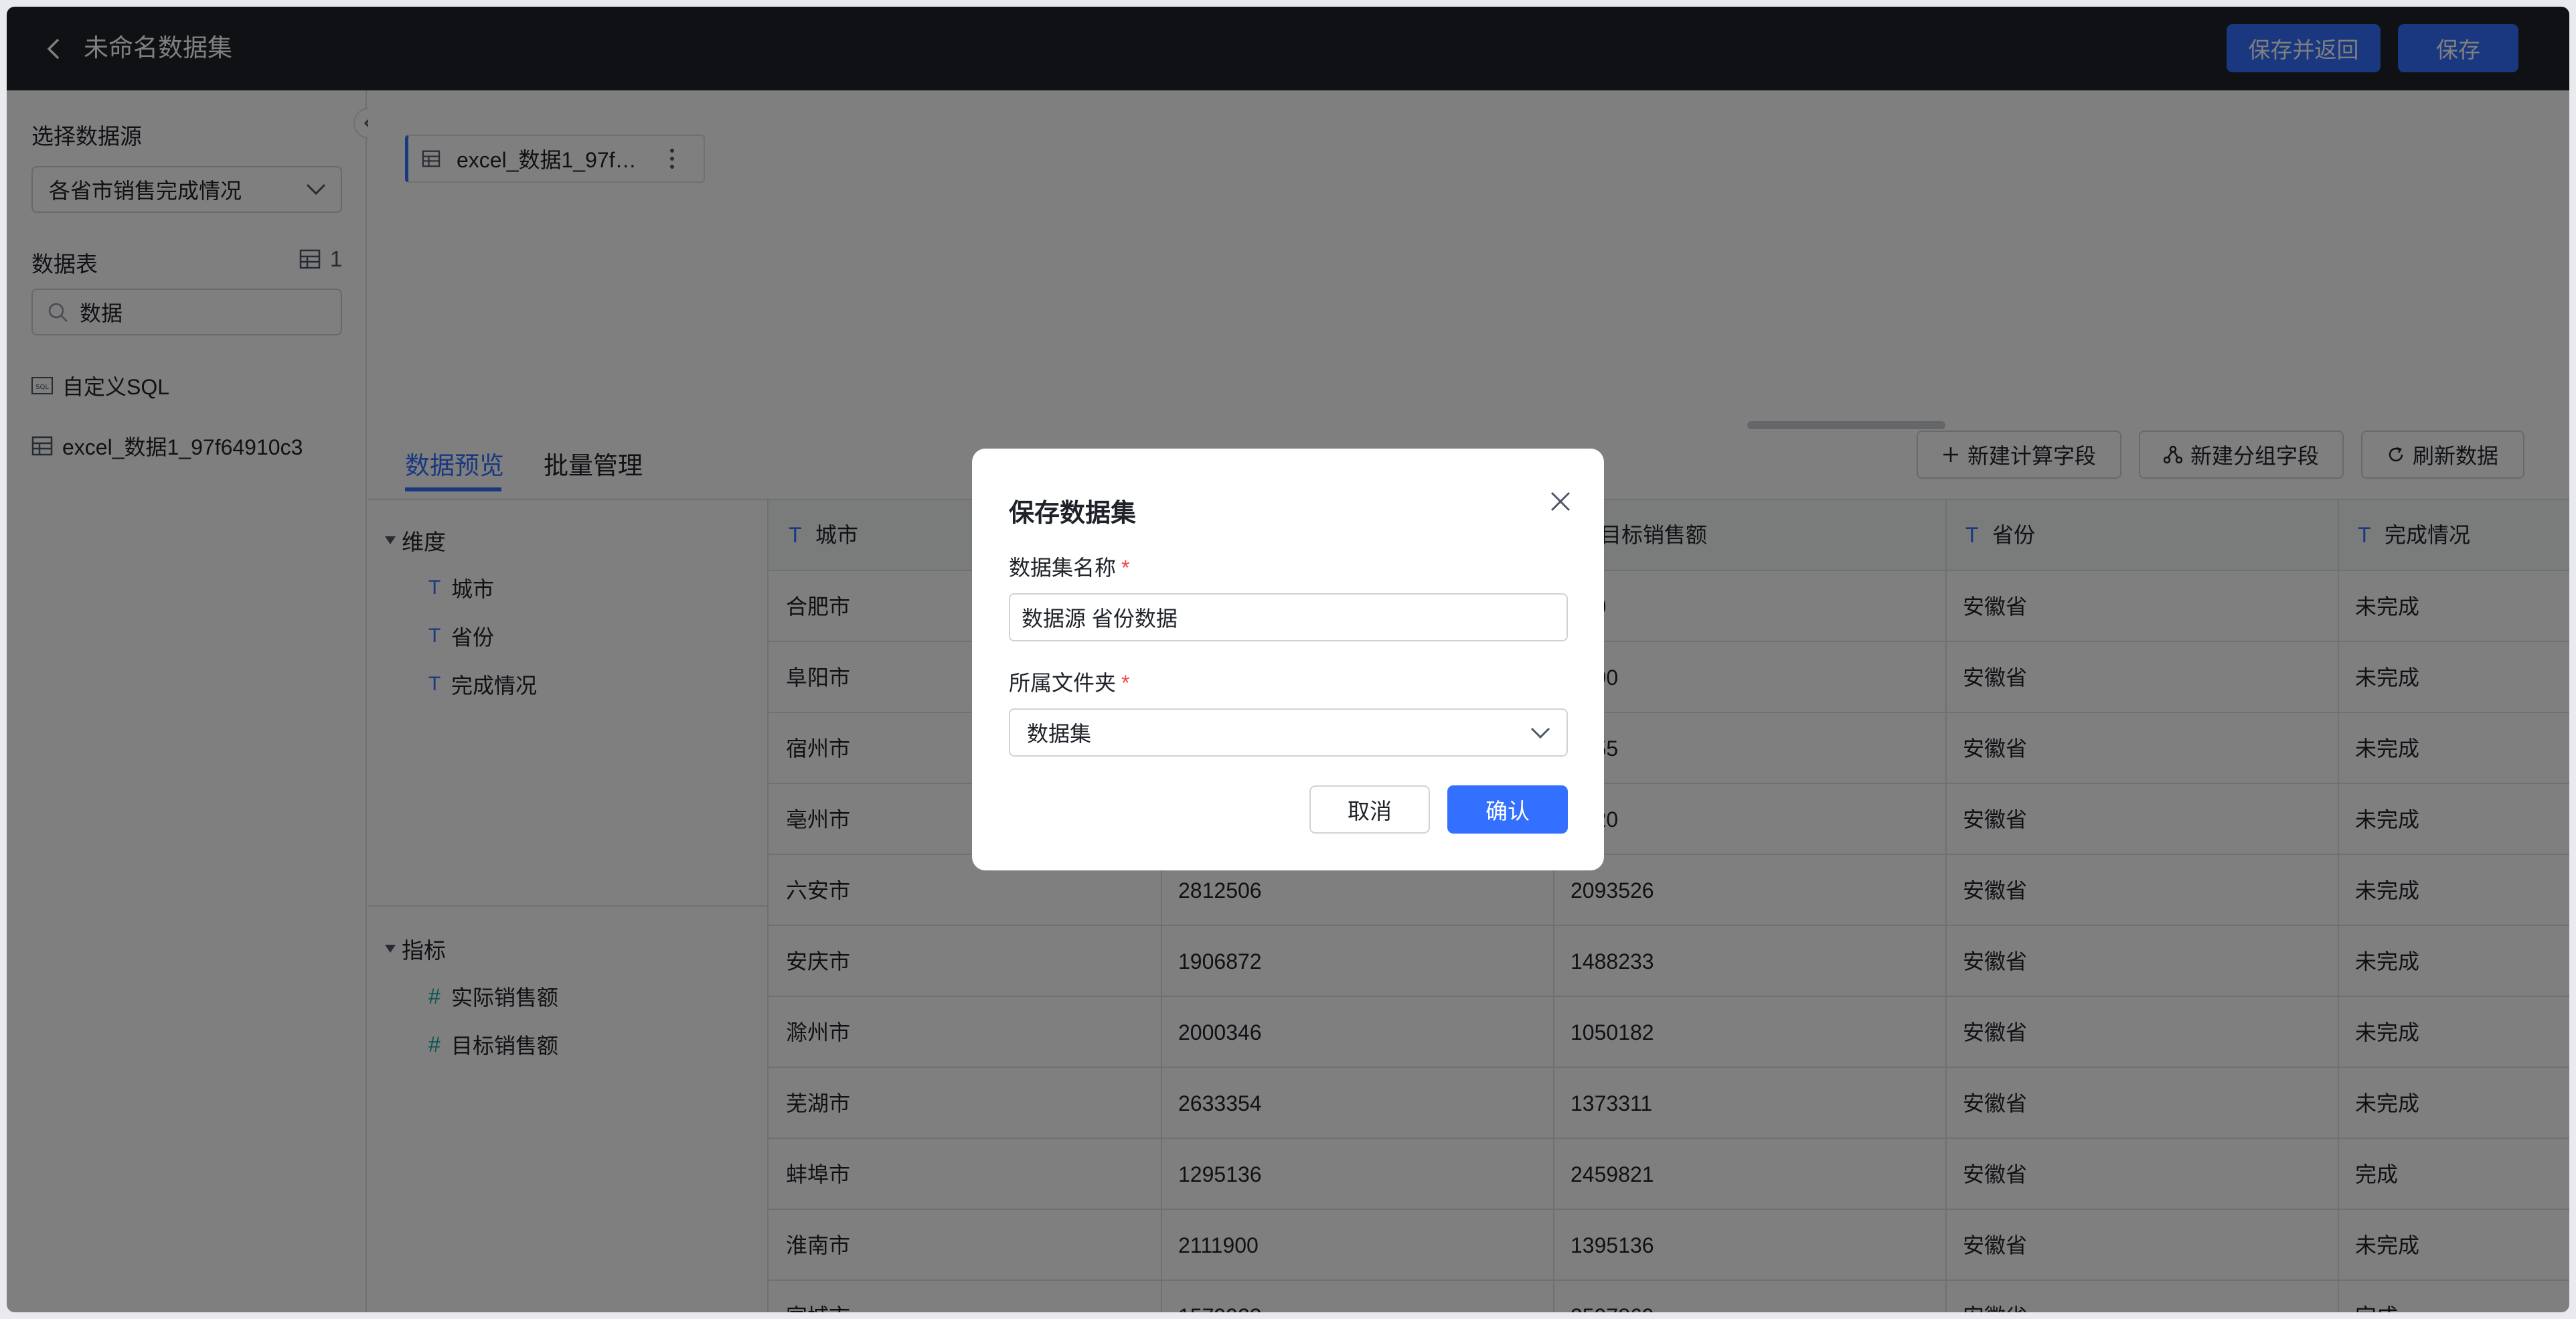  Describe the element at coordinates (1369, 809) in the screenshot. I see `cancel-button: 取消` at that location.